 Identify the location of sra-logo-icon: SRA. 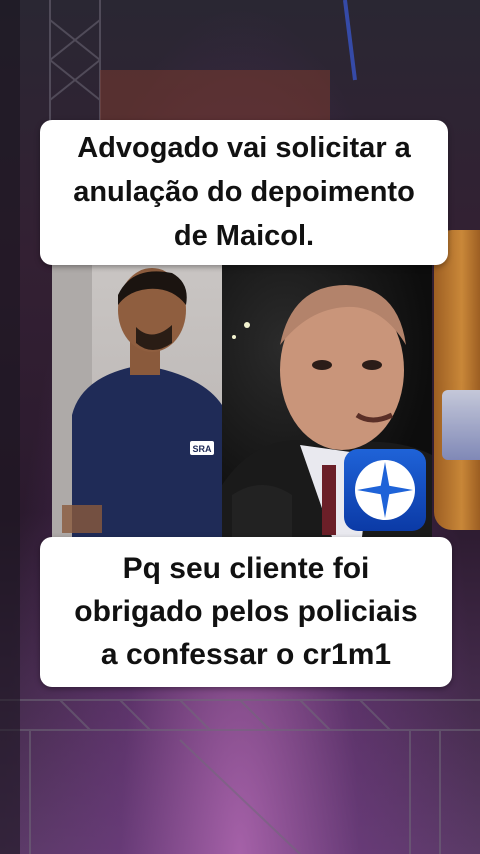
(202, 448).